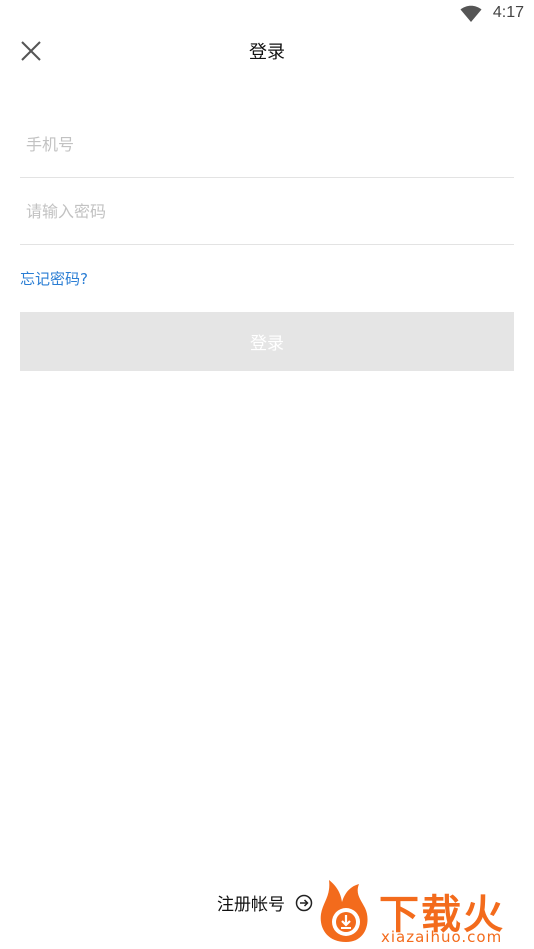 The image size is (534, 949). I want to click on register-label: 注册帐号, so click(251, 905).